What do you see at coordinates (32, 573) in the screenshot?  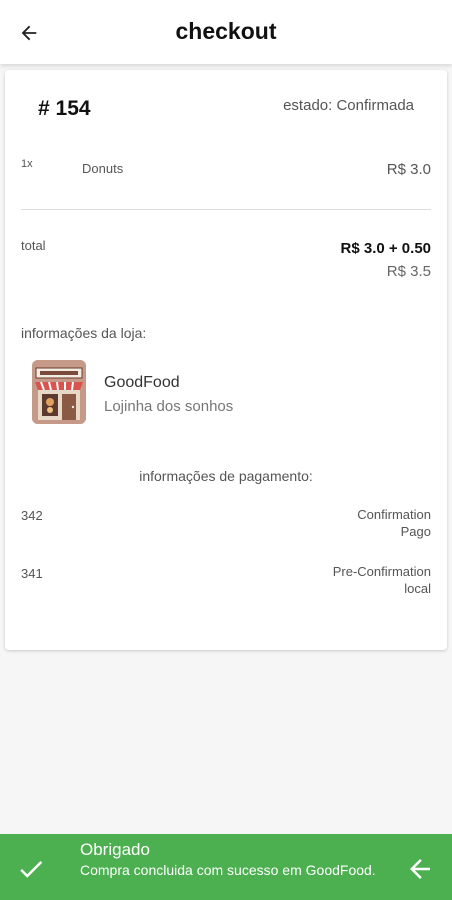 I see `payment-id: 341` at bounding box center [32, 573].